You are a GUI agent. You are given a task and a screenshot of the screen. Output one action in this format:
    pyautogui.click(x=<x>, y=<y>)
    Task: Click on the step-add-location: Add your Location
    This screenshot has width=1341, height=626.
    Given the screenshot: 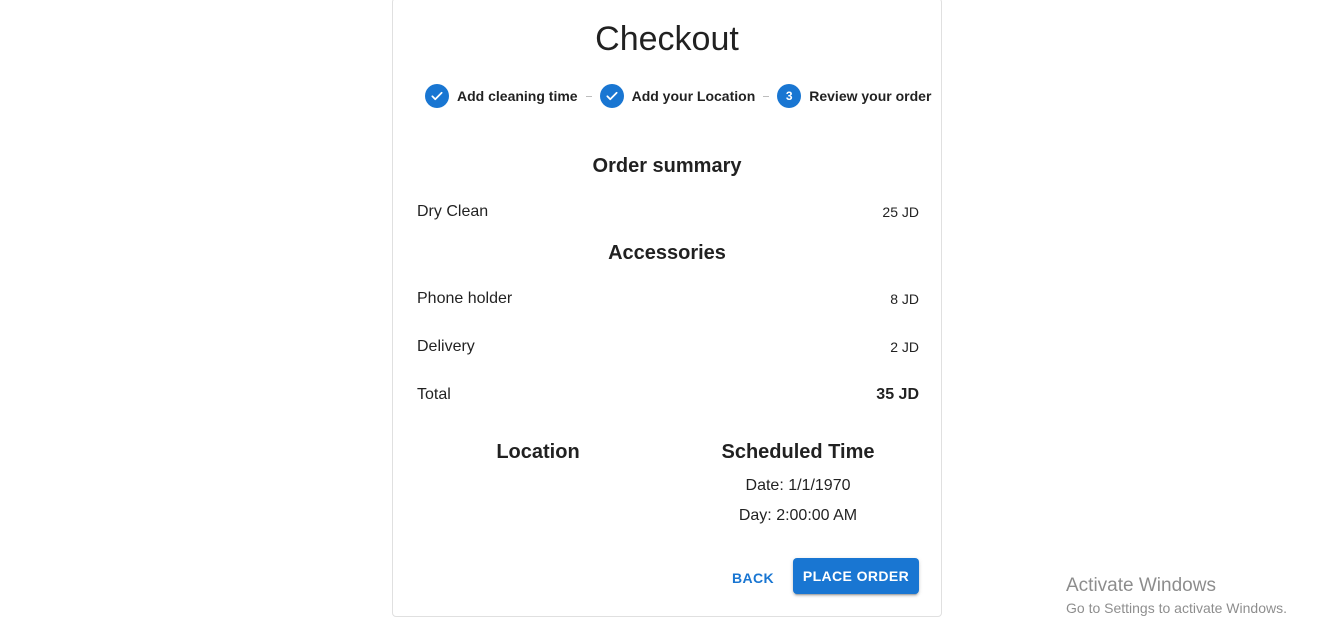 What is the action you would take?
    pyautogui.click(x=677, y=96)
    